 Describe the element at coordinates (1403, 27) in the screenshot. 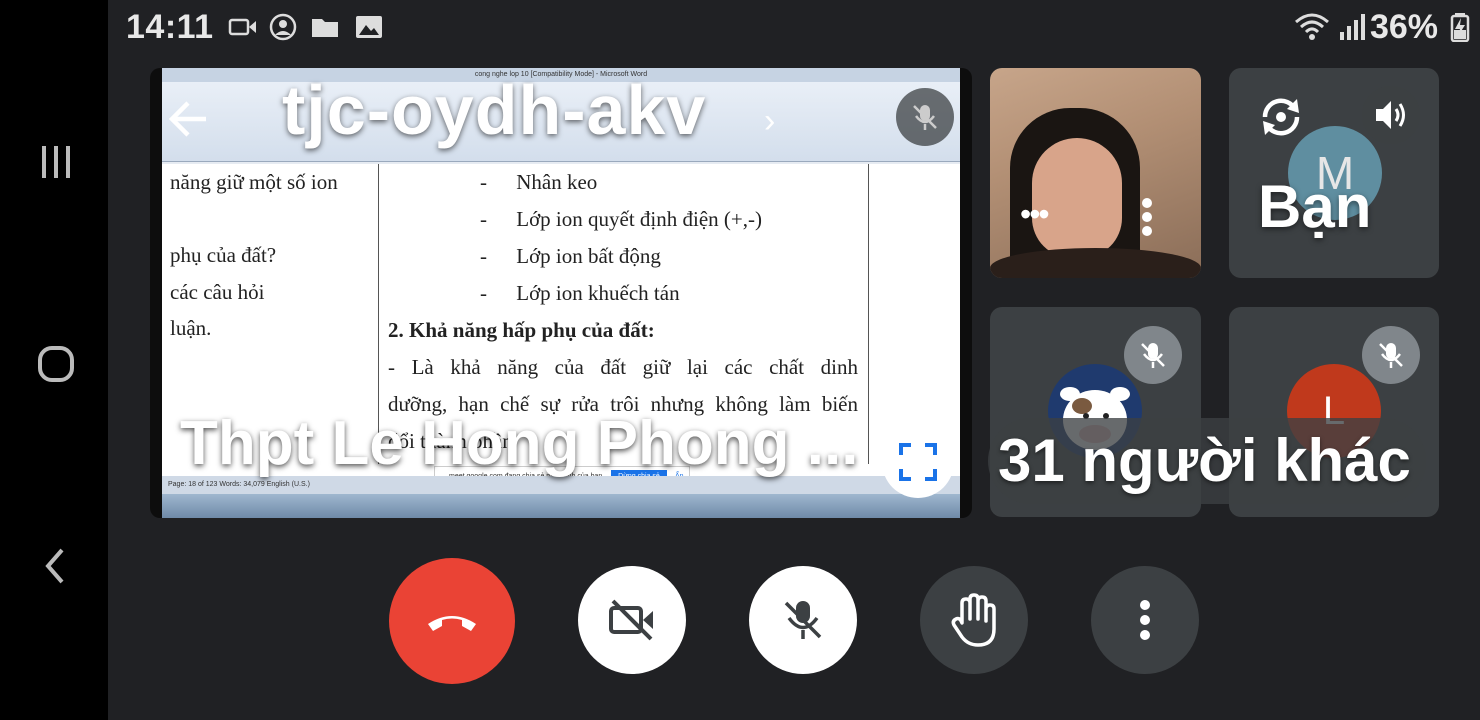

I see `battery-percent: 36%` at that location.